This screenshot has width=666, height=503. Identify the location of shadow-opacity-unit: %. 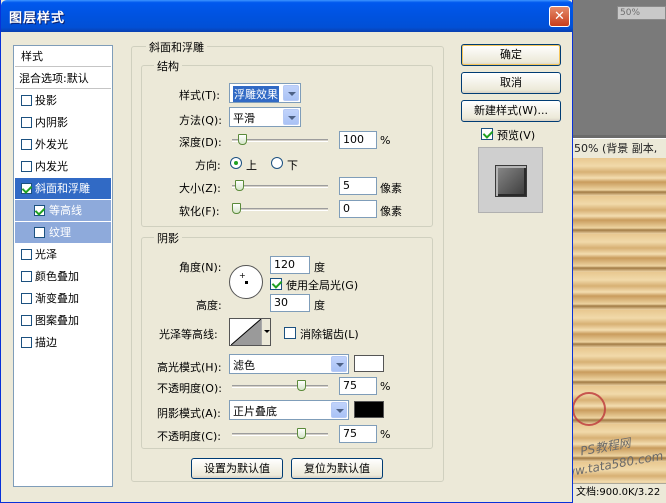
(385, 434).